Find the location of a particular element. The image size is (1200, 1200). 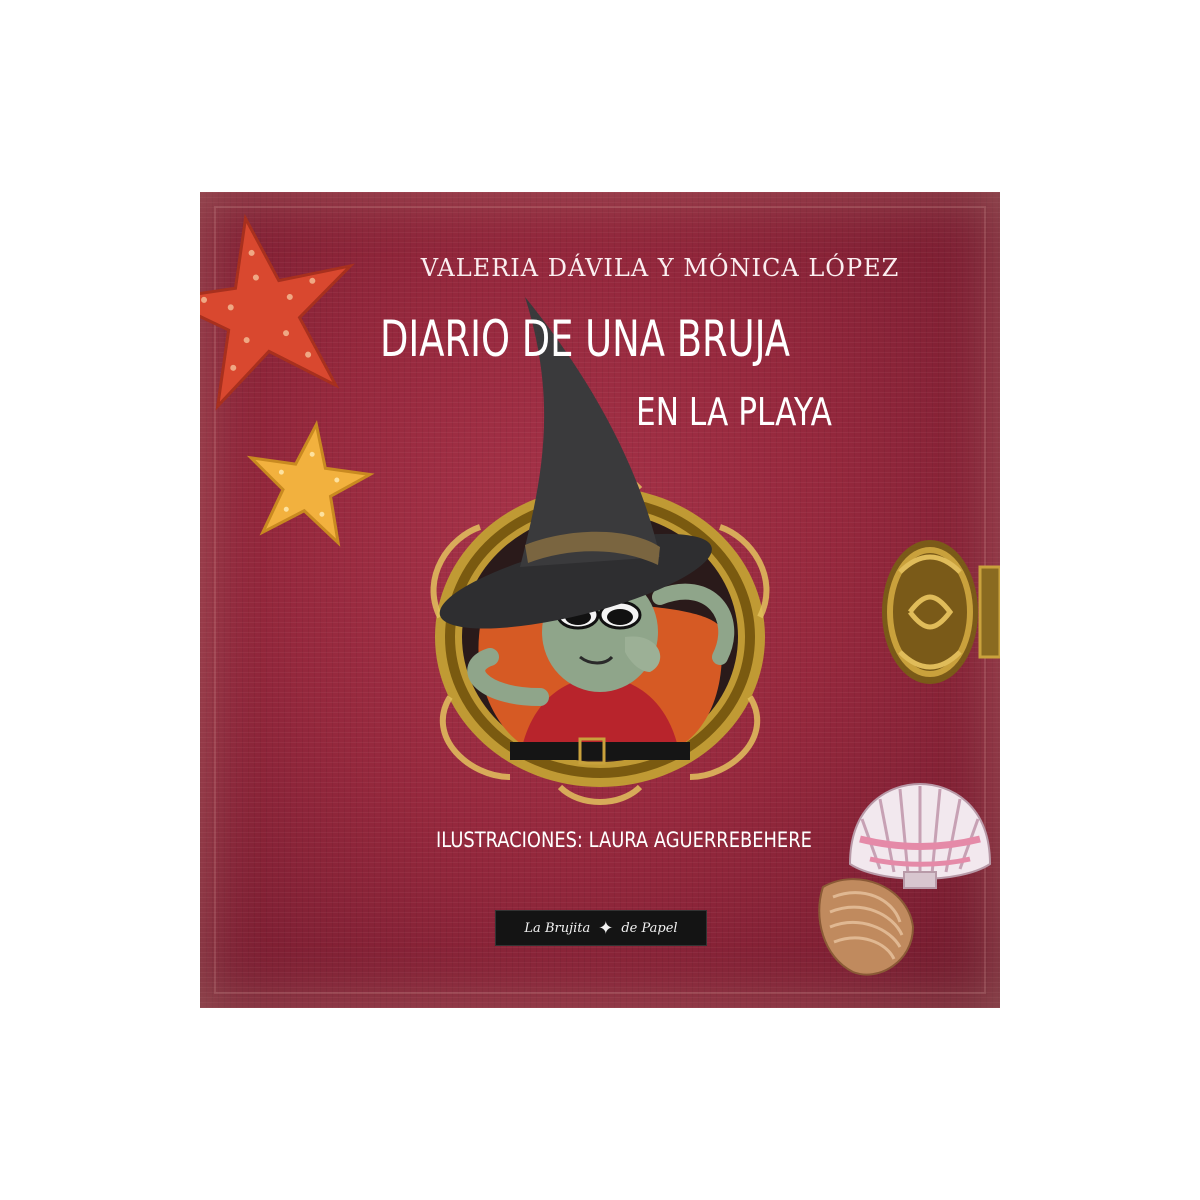

book-subtitle: EN LA PLAYA is located at coordinates (734, 412).